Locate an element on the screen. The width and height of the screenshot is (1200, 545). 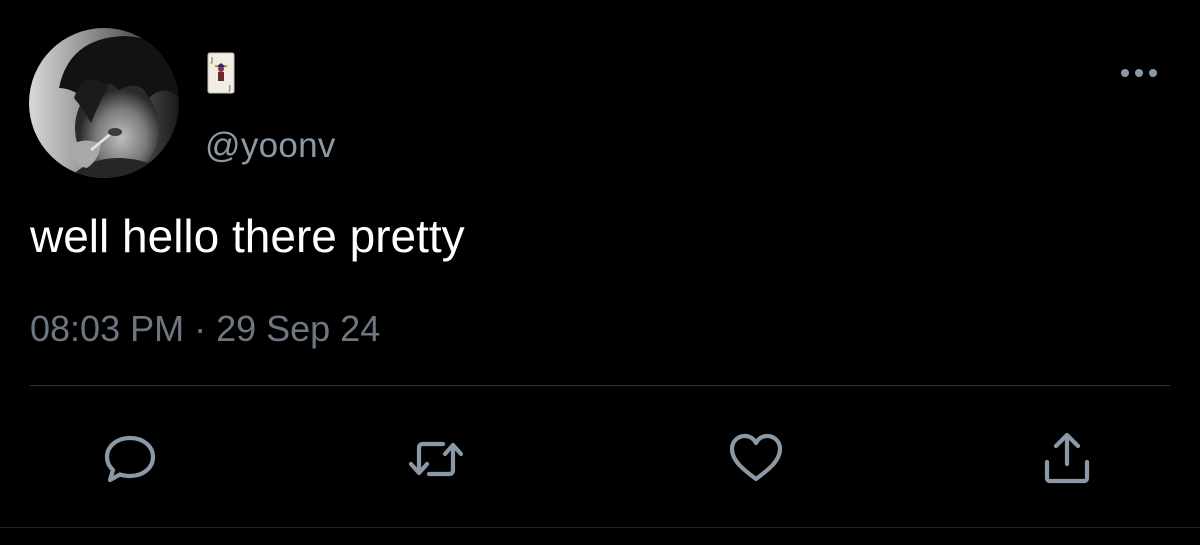
share-button is located at coordinates (1067, 459).